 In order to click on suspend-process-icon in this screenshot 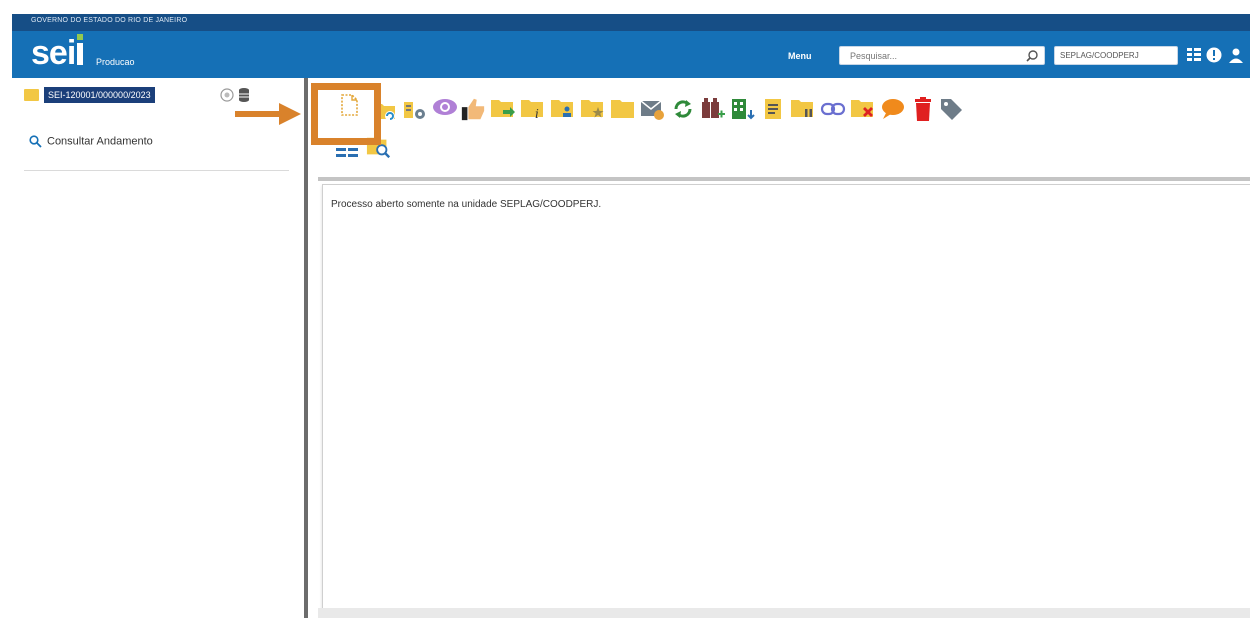, I will do `click(803, 109)`.